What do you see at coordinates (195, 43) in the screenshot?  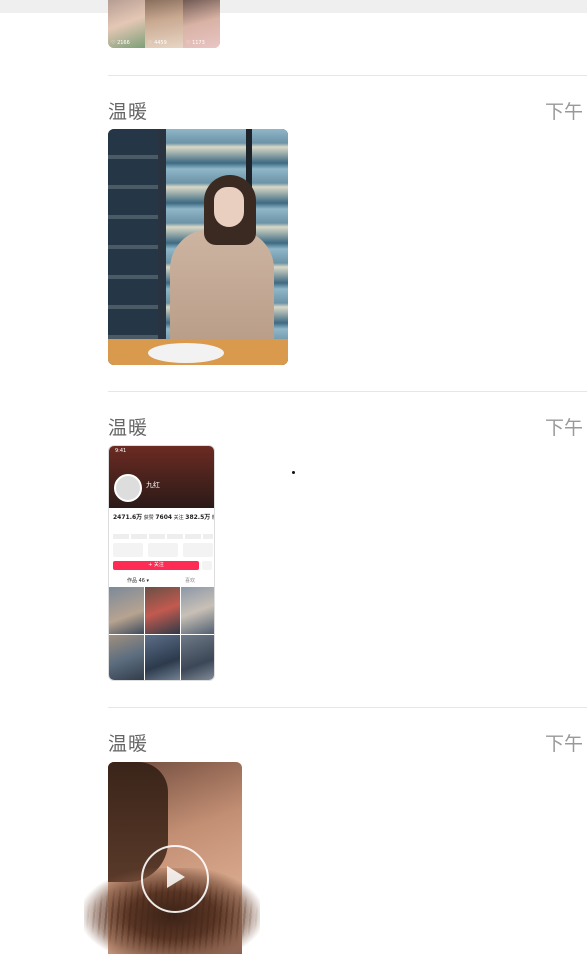 I see `thumbnail-like-count: ♡ 1173` at bounding box center [195, 43].